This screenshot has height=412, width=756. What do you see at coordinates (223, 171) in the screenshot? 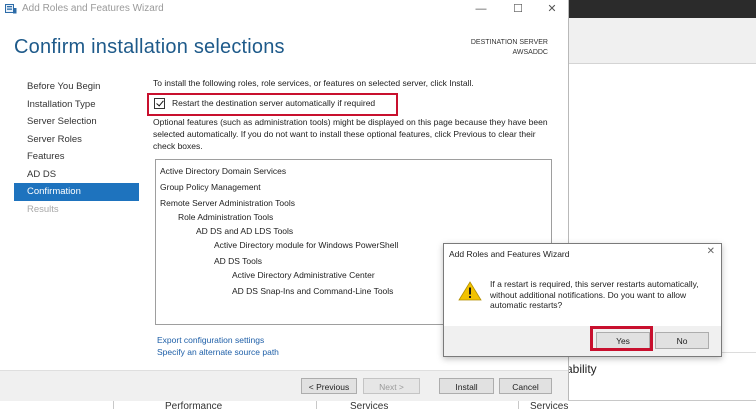
I see `list-item: Active Directory Domain Services` at bounding box center [223, 171].